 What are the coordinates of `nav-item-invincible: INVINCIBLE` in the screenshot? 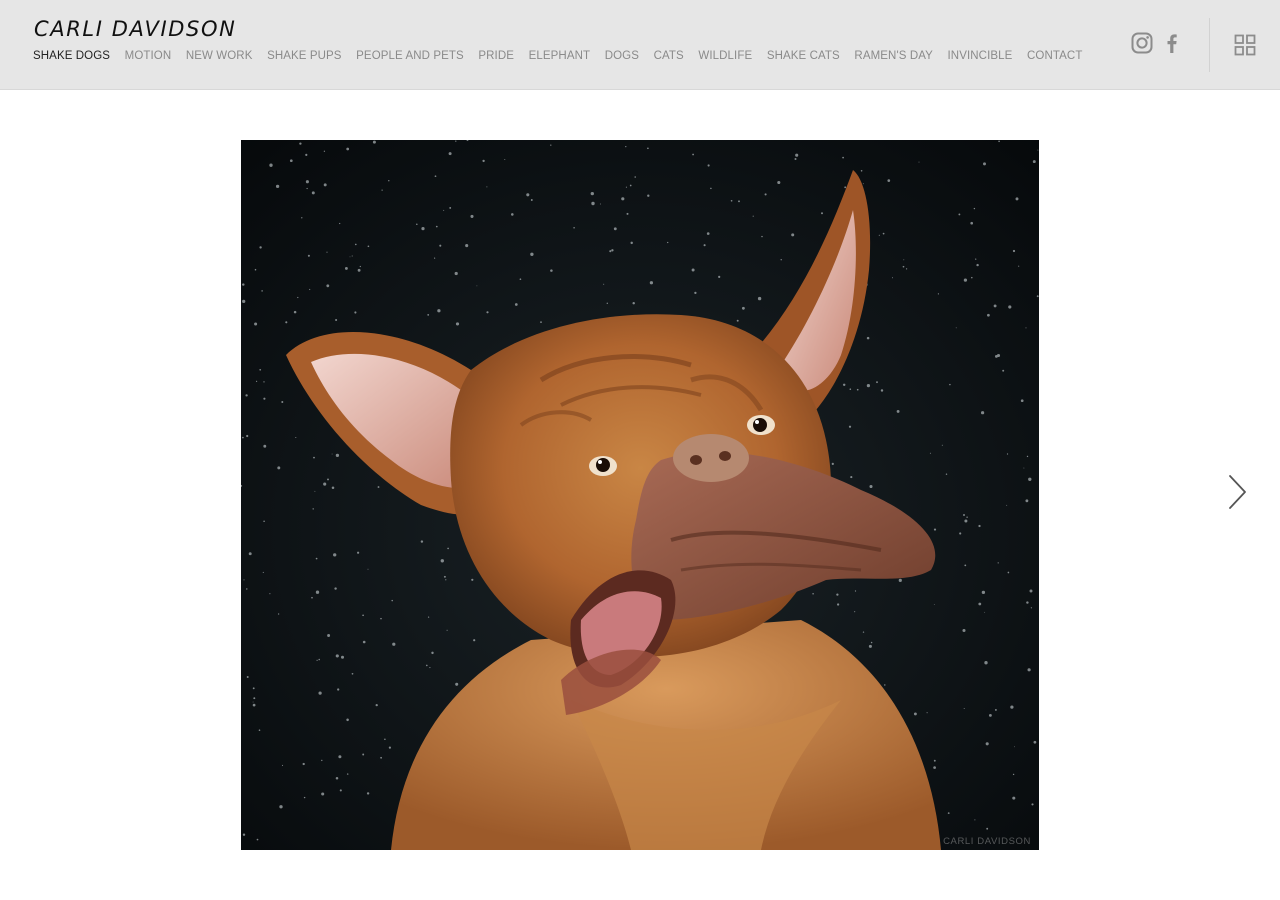 It's located at (980, 56).